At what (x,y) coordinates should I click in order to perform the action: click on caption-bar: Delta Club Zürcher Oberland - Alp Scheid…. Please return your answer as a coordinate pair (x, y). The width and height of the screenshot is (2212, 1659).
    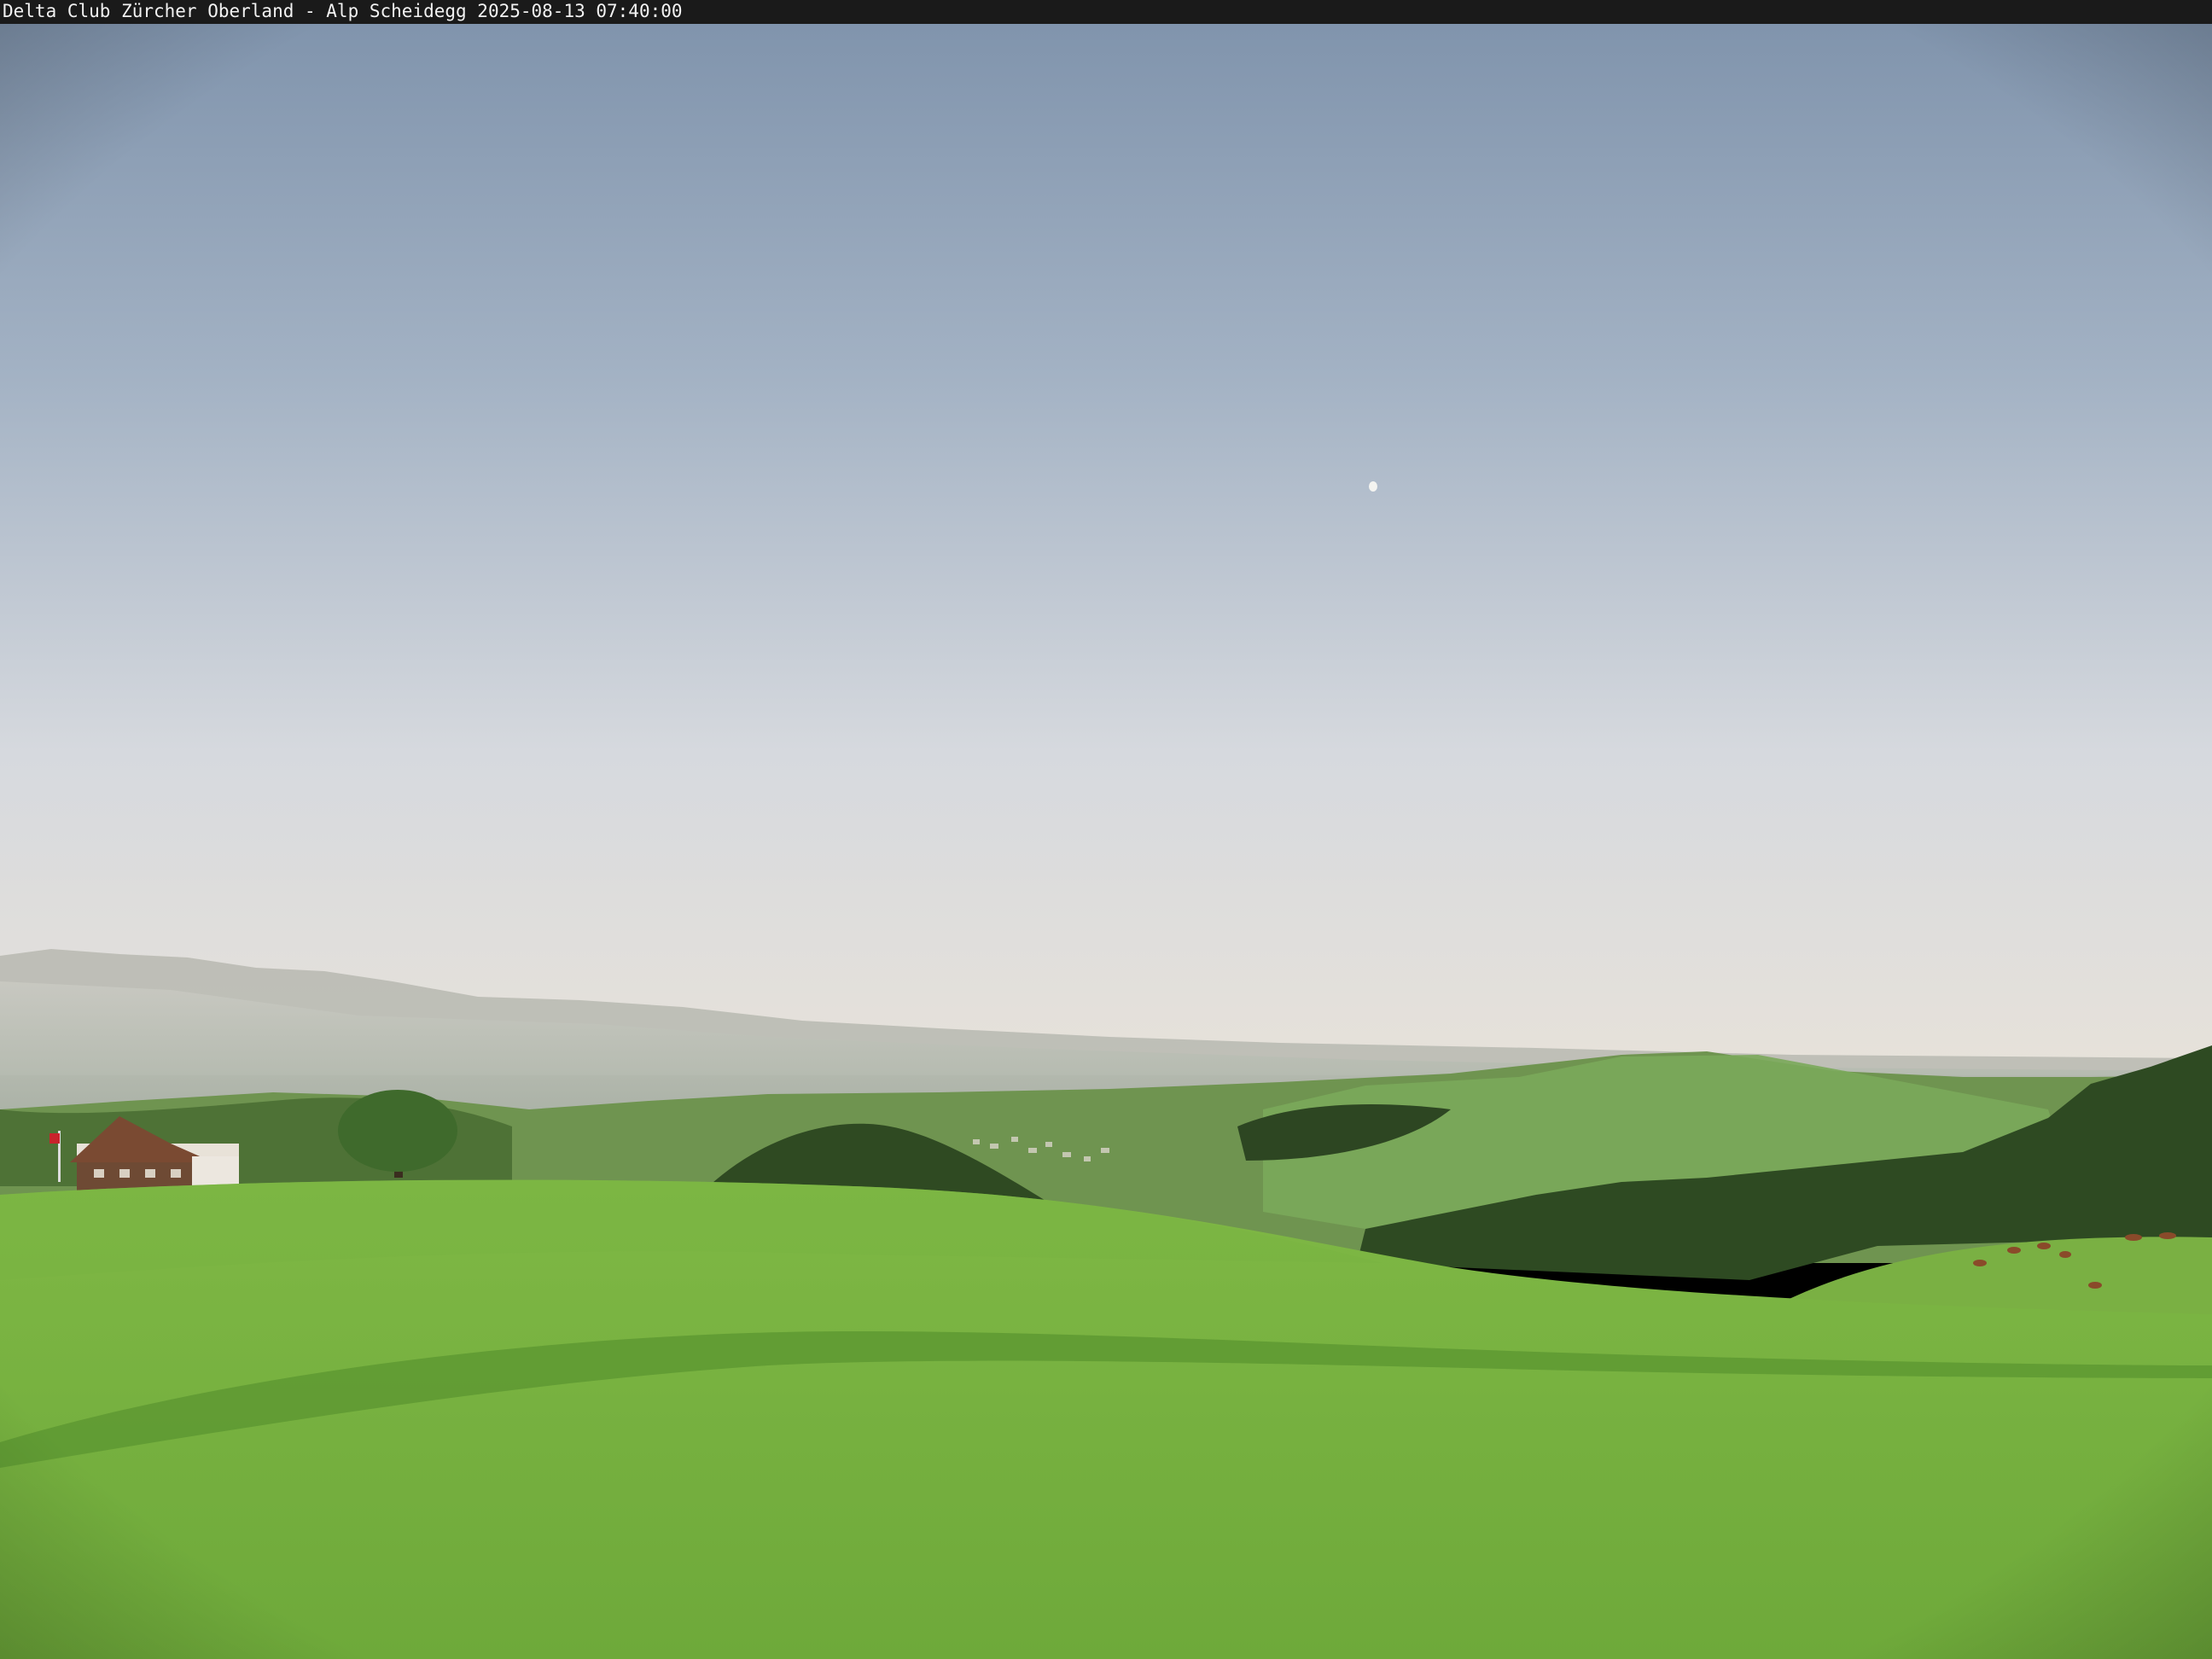
    Looking at the image, I should click on (1106, 12).